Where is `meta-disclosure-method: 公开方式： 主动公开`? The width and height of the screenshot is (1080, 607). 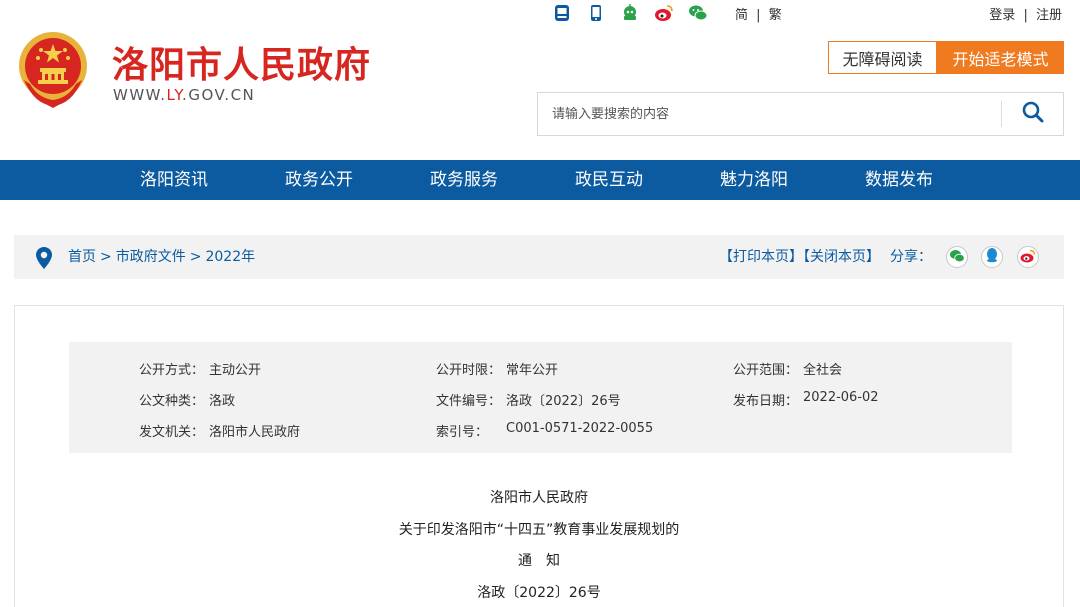 meta-disclosure-method: 公开方式： 主动公开 is located at coordinates (200, 368).